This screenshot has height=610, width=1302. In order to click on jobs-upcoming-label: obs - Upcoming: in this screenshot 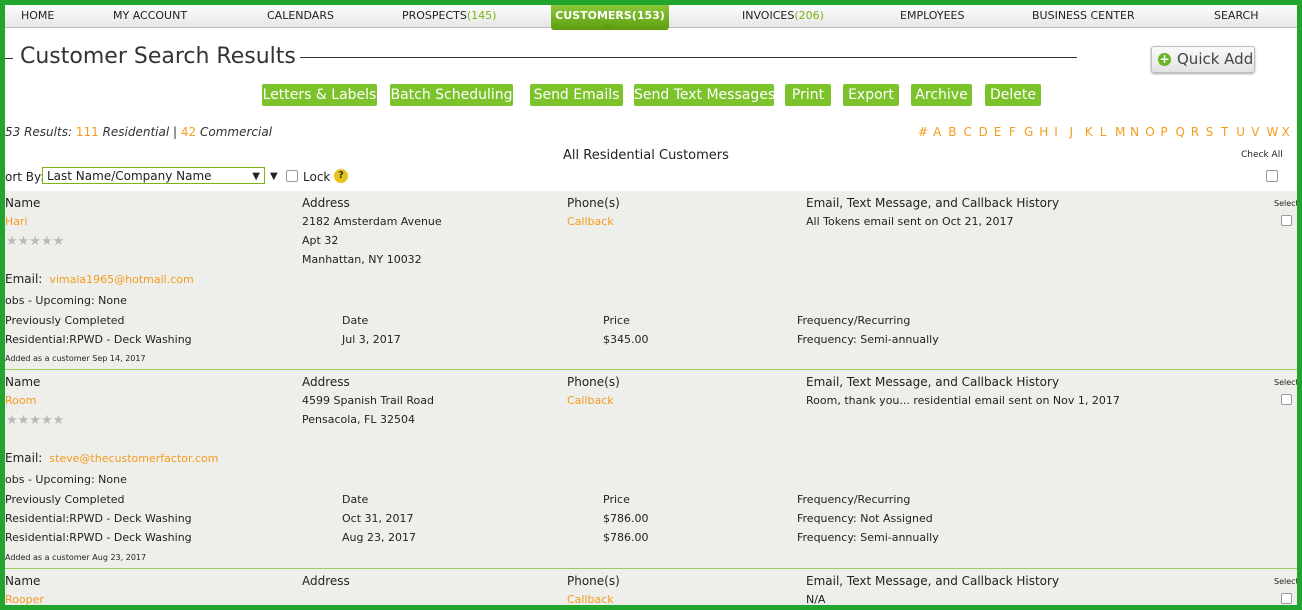, I will do `click(50, 479)`.